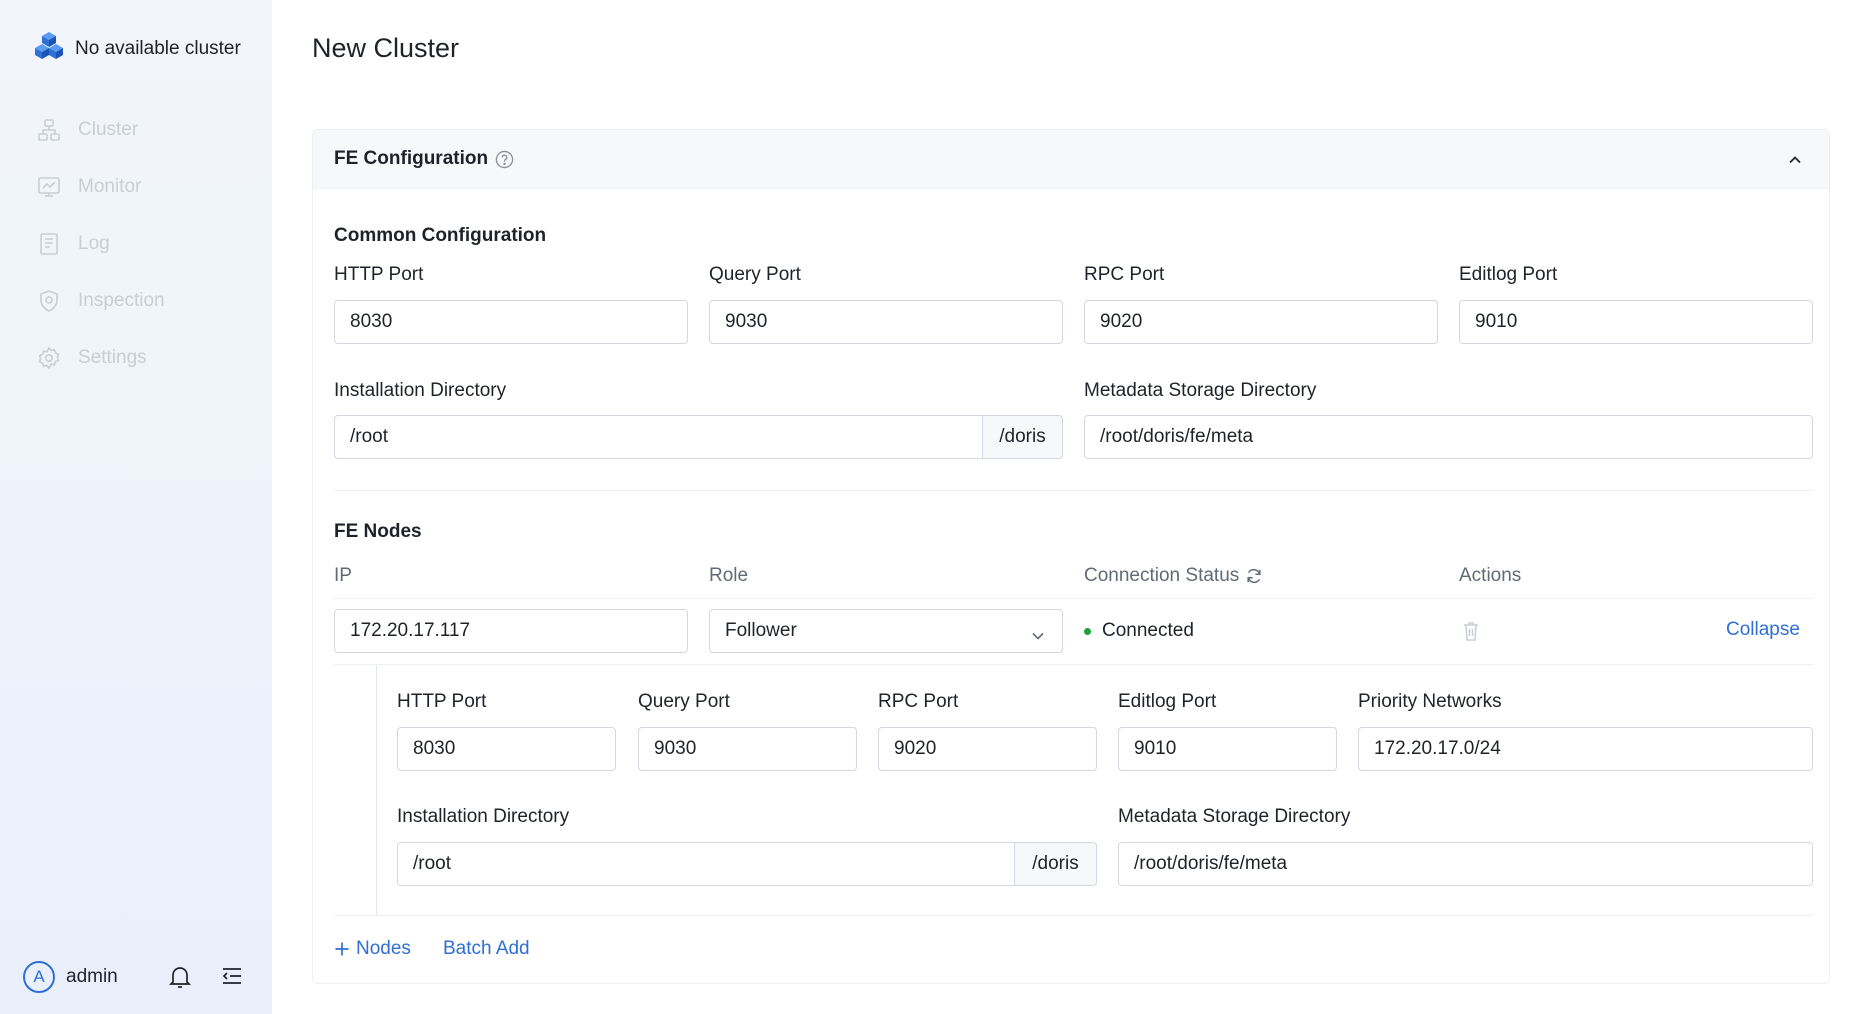 The height and width of the screenshot is (1014, 1872). I want to click on column-header-role: Role, so click(729, 575).